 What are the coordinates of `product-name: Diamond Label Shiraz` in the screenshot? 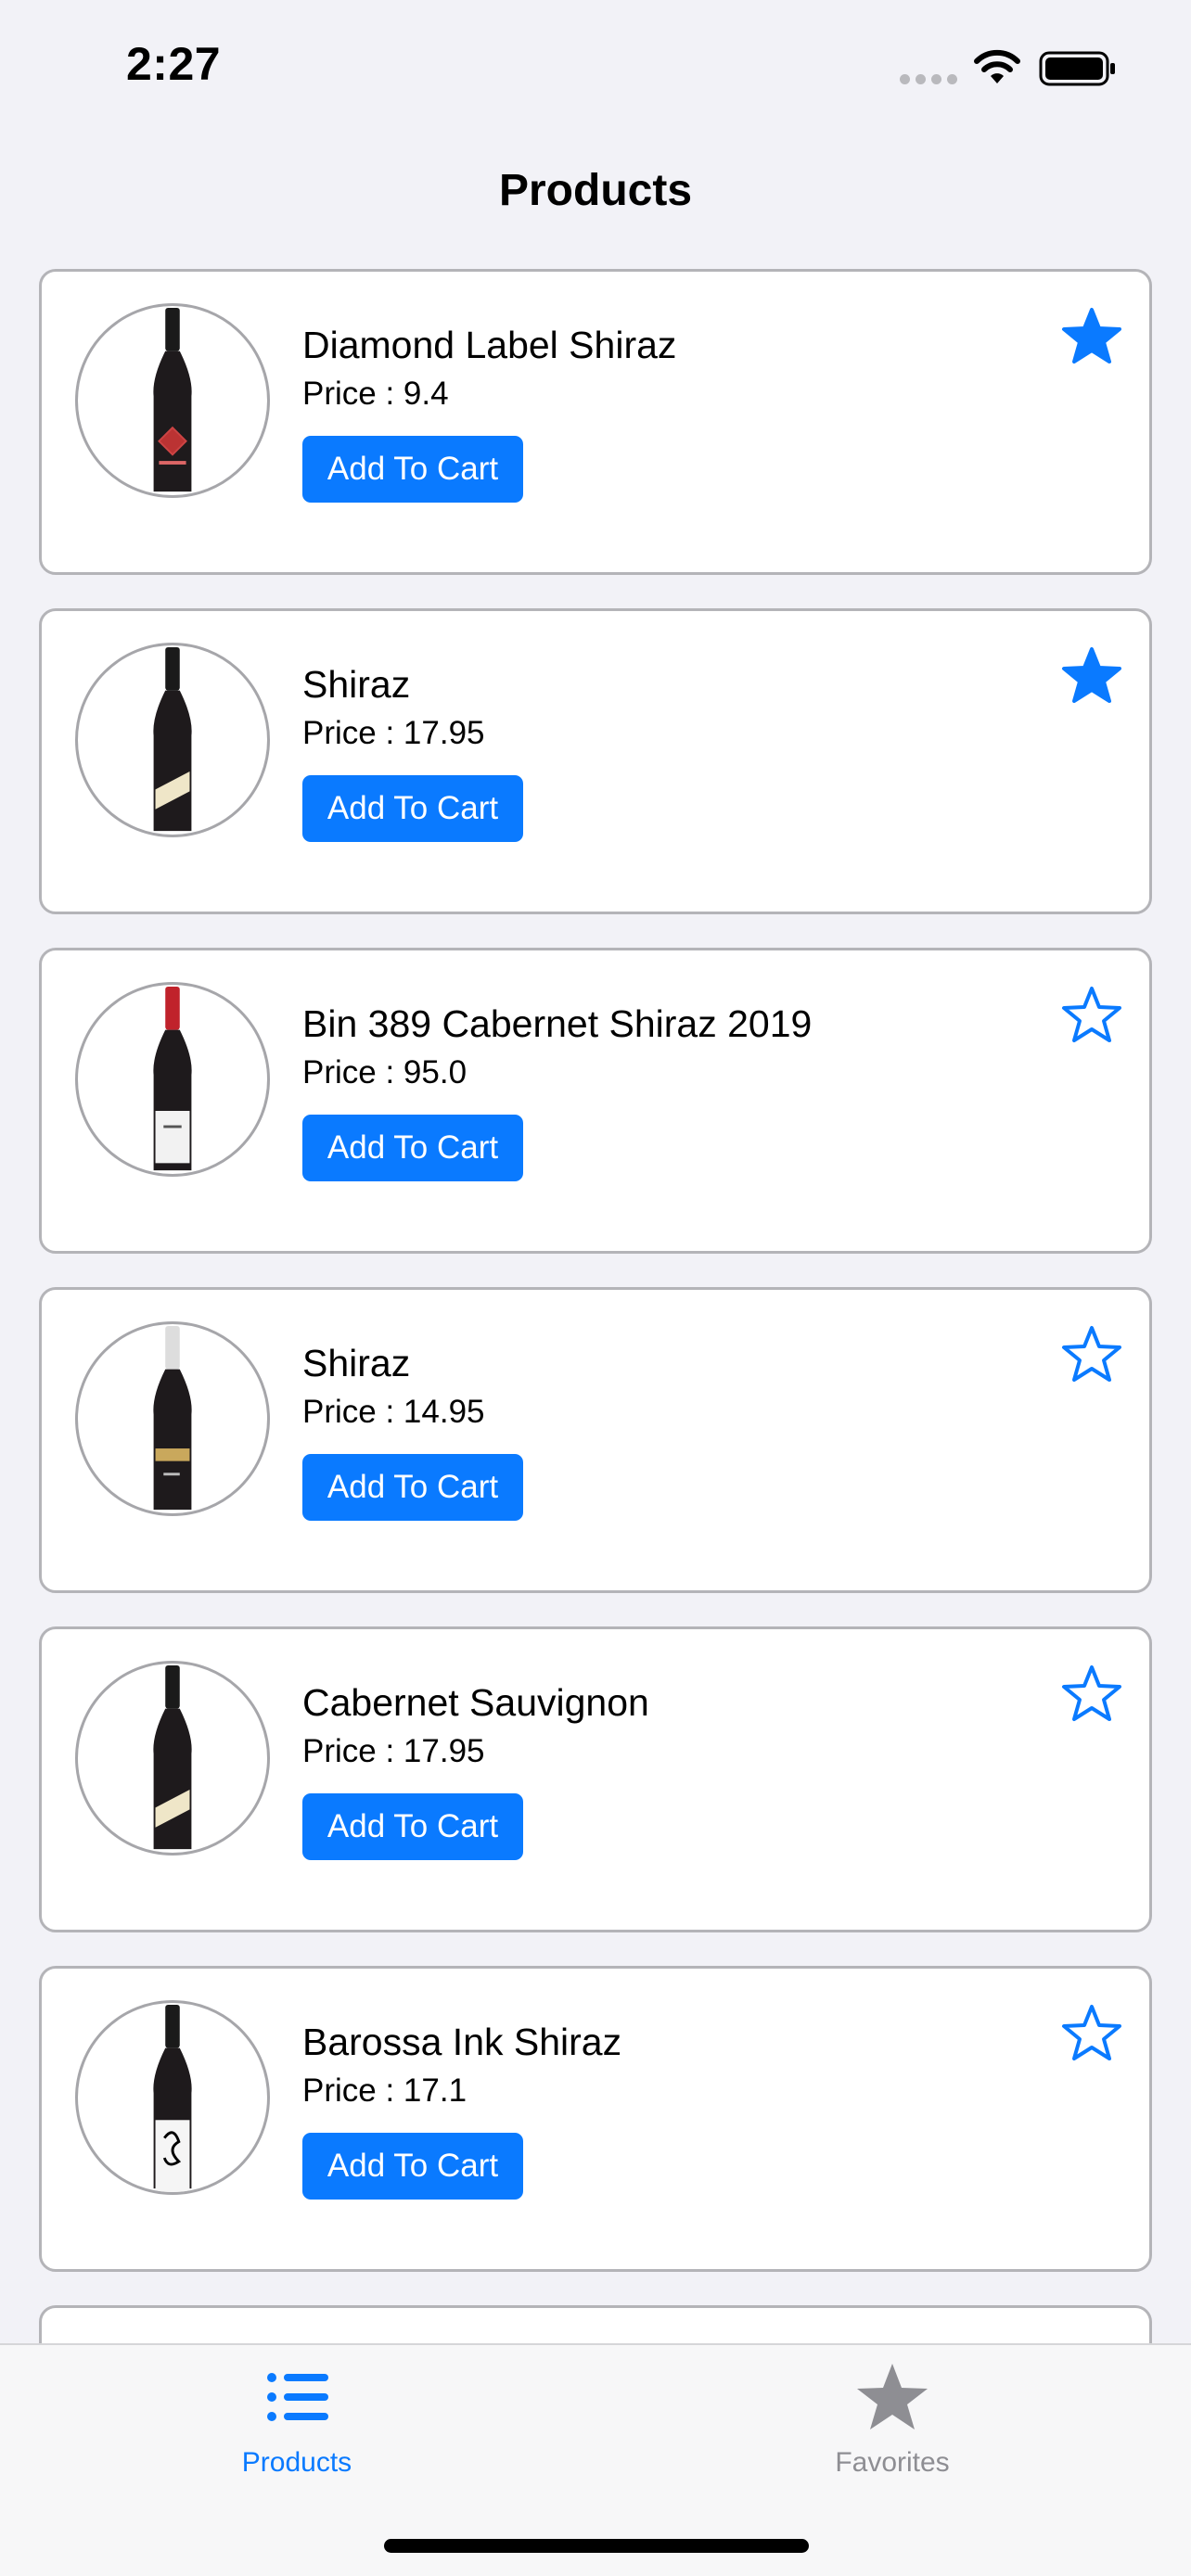 It's located at (489, 345).